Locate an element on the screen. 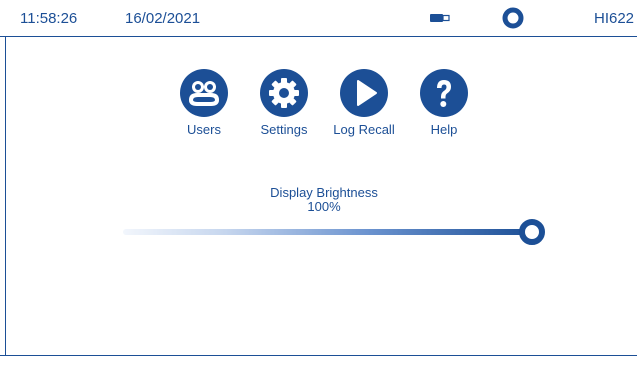 The height and width of the screenshot is (386, 637). help-label: Help is located at coordinates (444, 129).